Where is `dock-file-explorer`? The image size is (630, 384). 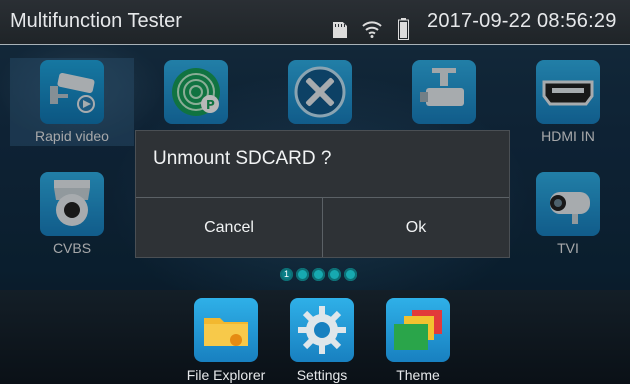
dock-file-explorer is located at coordinates (226, 330).